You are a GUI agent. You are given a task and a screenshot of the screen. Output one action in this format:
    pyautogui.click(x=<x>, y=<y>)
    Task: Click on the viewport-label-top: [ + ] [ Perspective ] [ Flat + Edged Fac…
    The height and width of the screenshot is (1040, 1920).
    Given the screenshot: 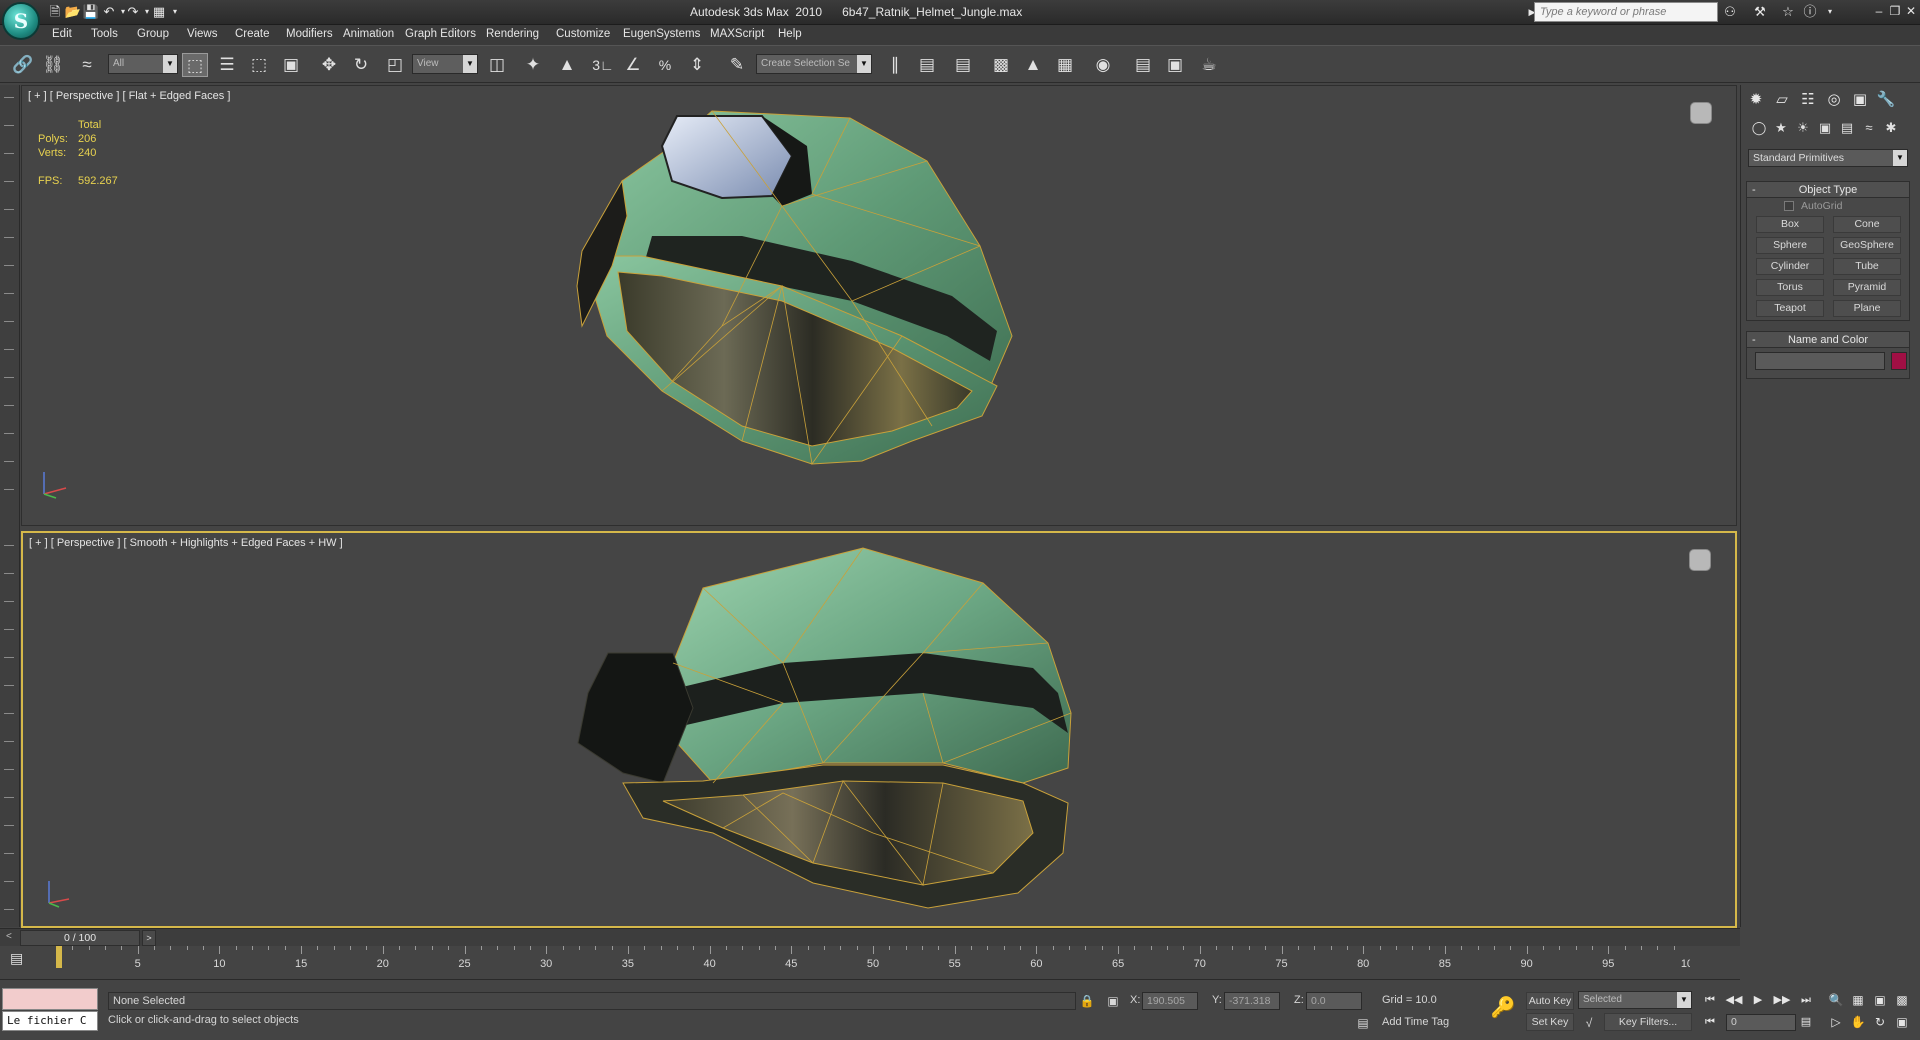 What is the action you would take?
    pyautogui.click(x=129, y=96)
    